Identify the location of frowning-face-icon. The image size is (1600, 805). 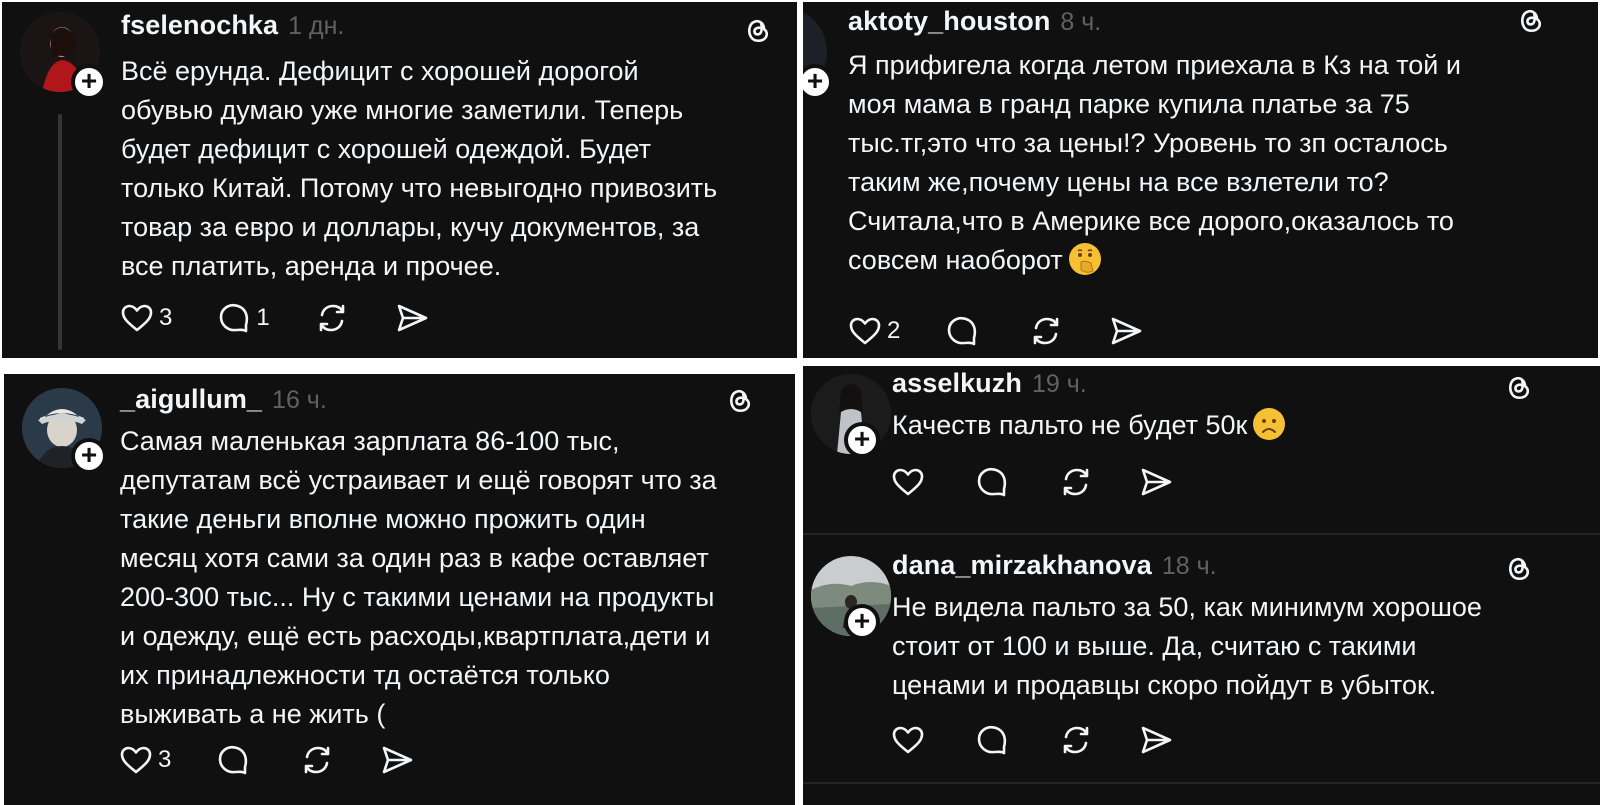
(1269, 424).